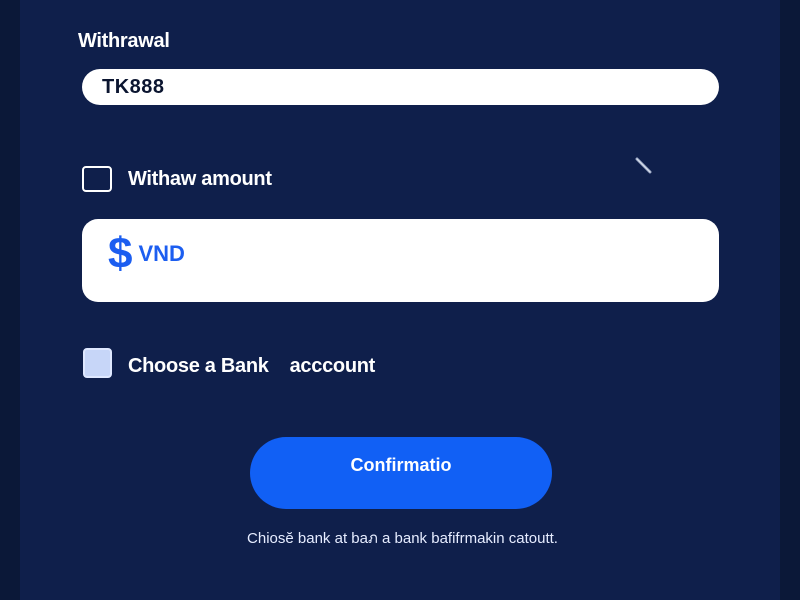 The image size is (800, 600). What do you see at coordinates (790, 300) in the screenshot?
I see `right-edge` at bounding box center [790, 300].